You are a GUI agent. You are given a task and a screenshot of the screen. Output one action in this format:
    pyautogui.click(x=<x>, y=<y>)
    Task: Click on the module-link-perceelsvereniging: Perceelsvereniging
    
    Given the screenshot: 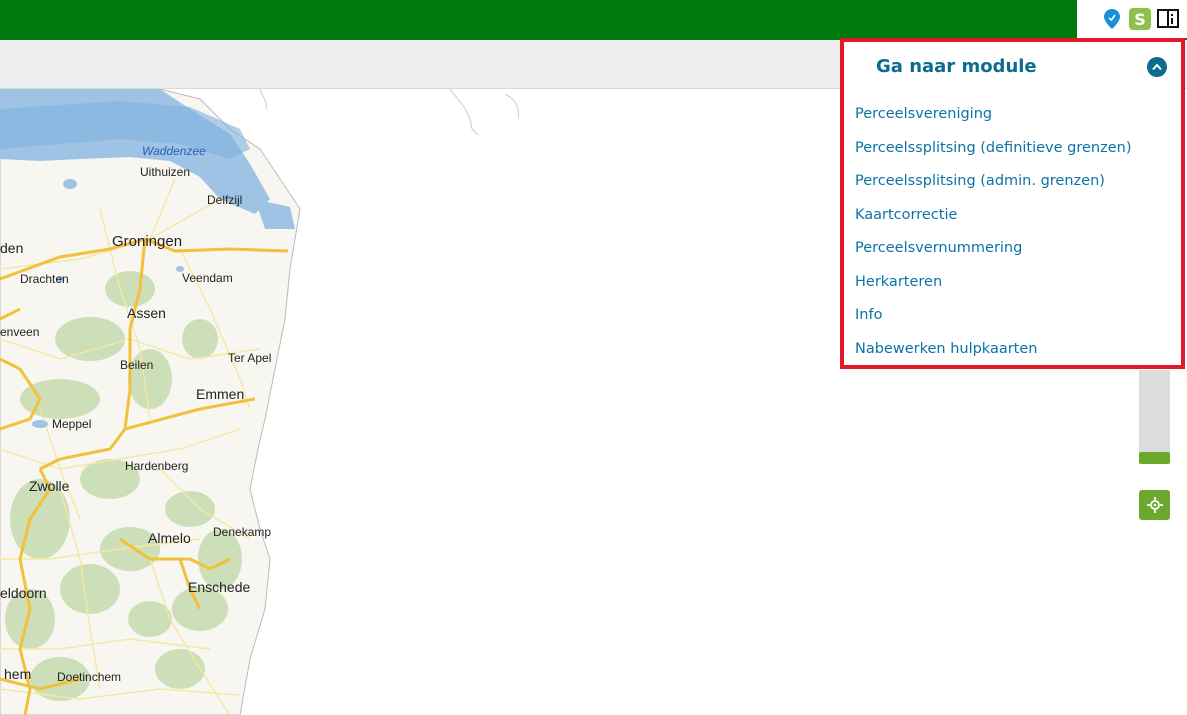 What is the action you would take?
    pyautogui.click(x=993, y=119)
    